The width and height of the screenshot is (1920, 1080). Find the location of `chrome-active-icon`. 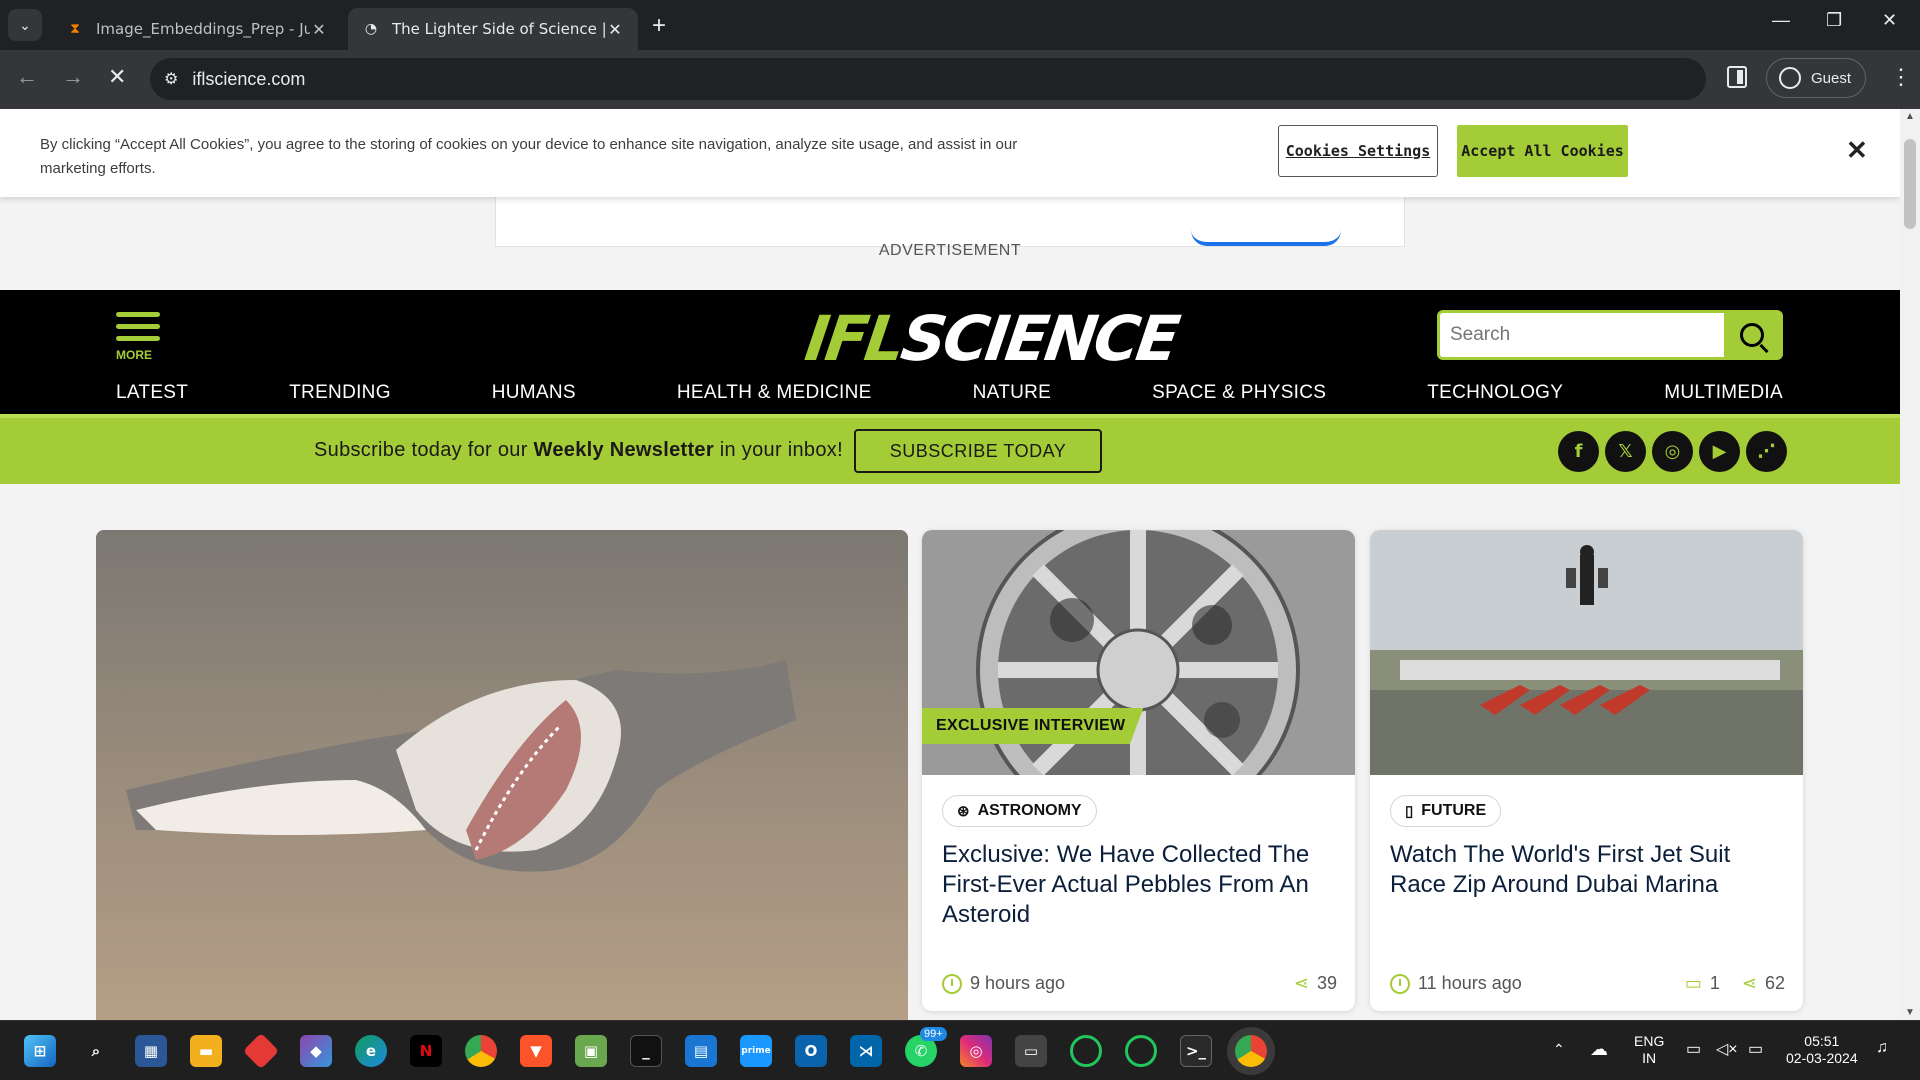

chrome-active-icon is located at coordinates (1251, 1051).